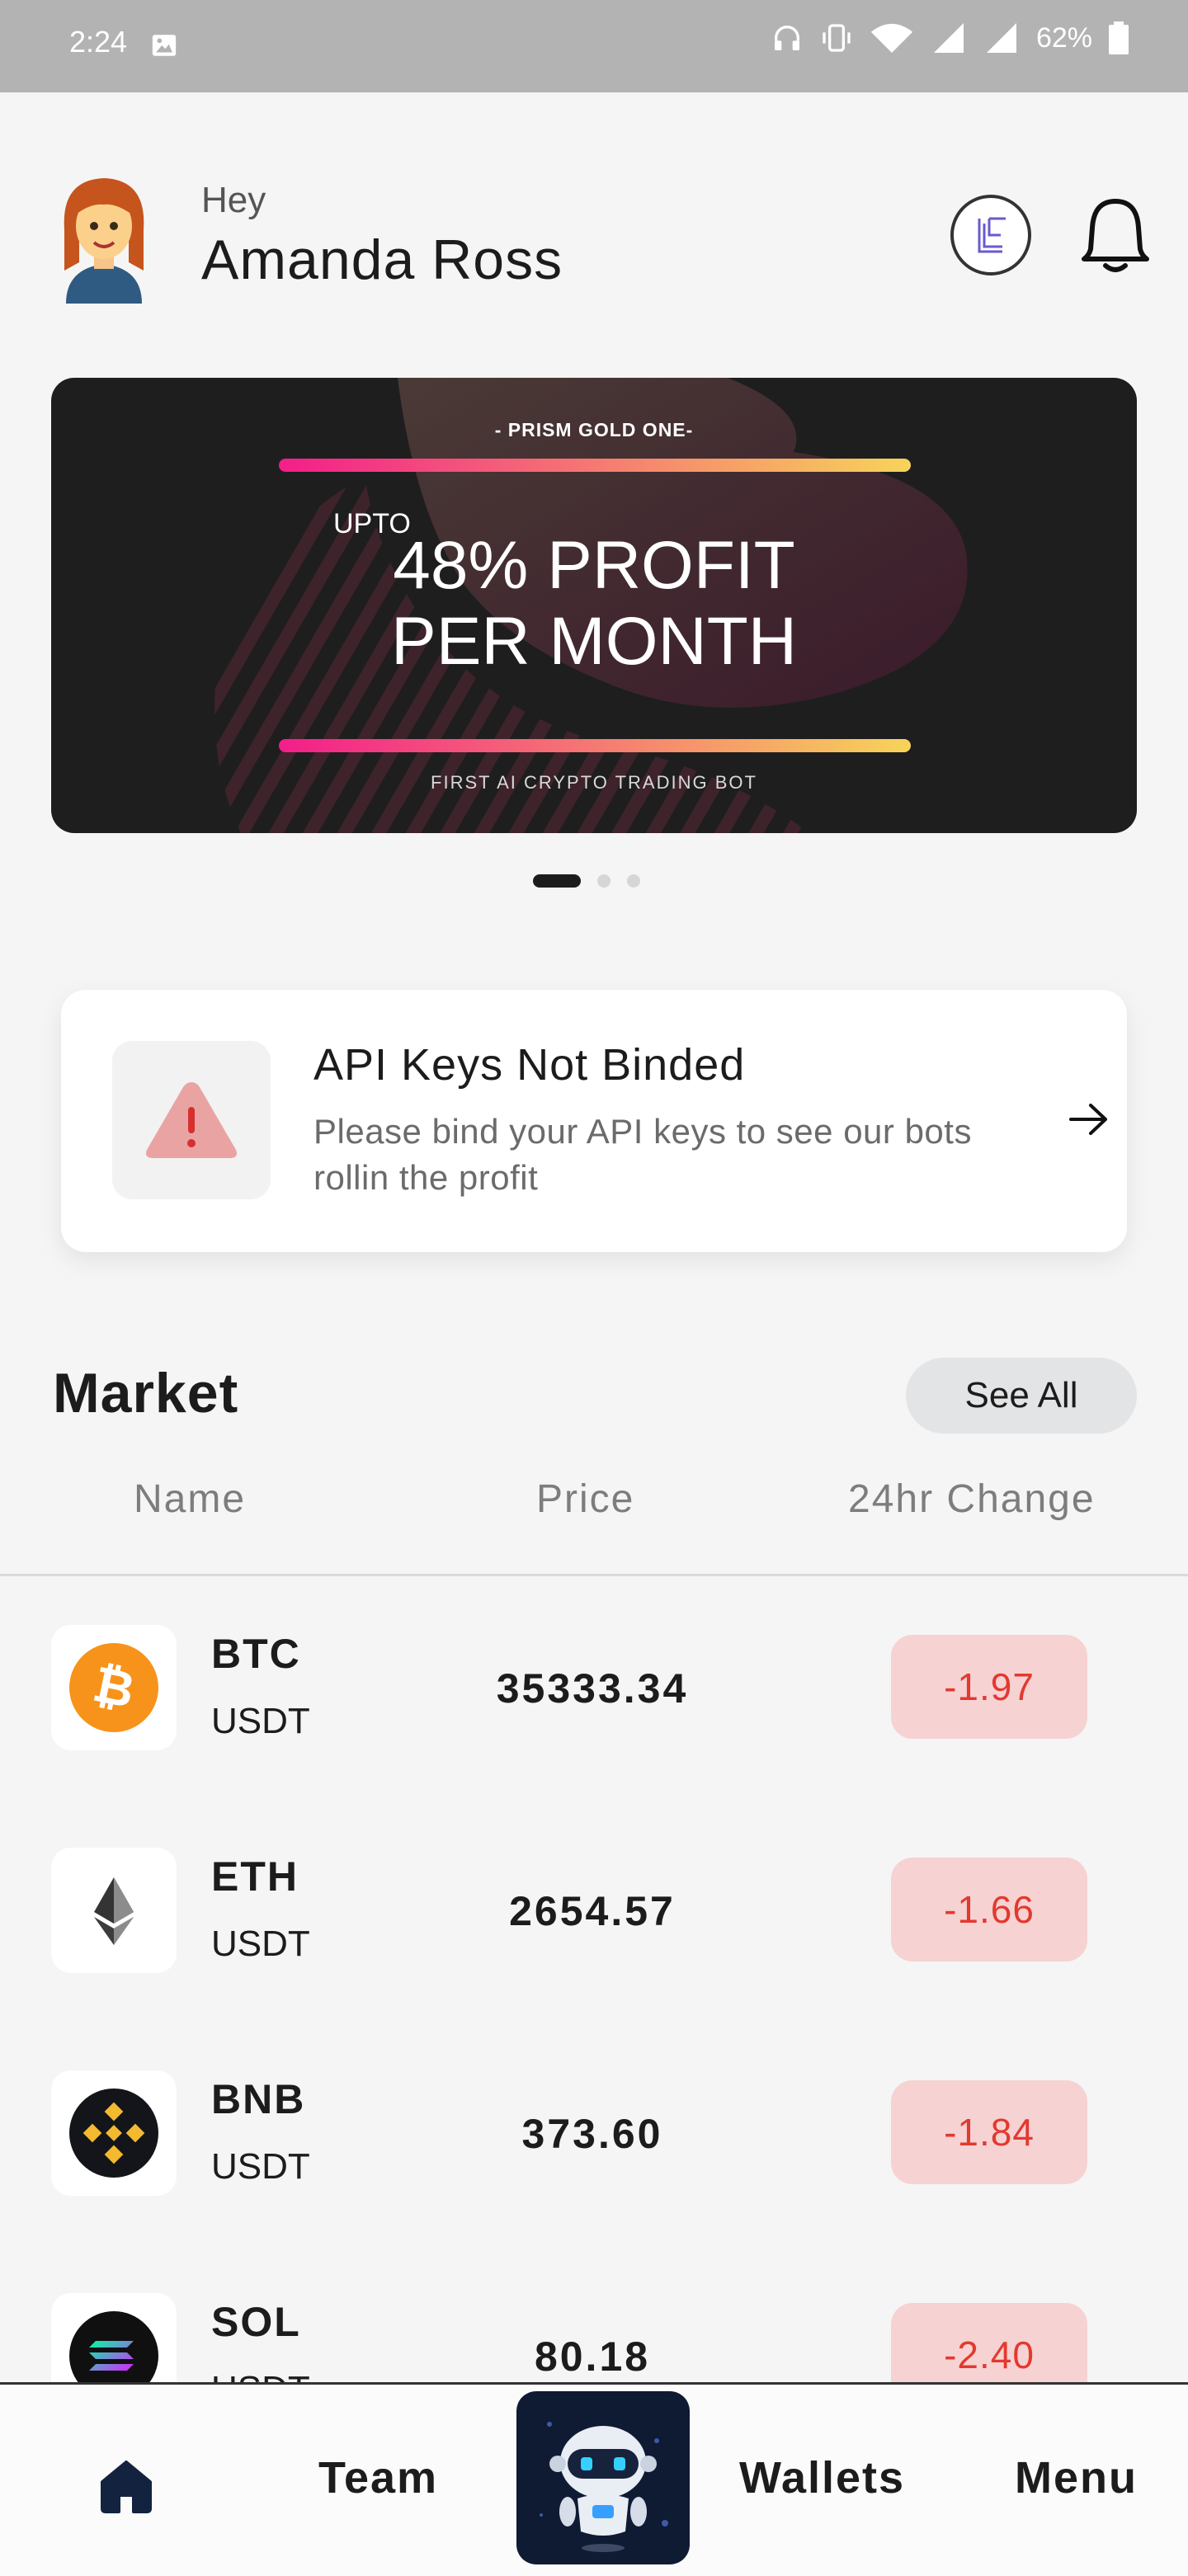 Image resolution: width=1188 pixels, height=2576 pixels. What do you see at coordinates (837, 38) in the screenshot?
I see `vibrate-icon` at bounding box center [837, 38].